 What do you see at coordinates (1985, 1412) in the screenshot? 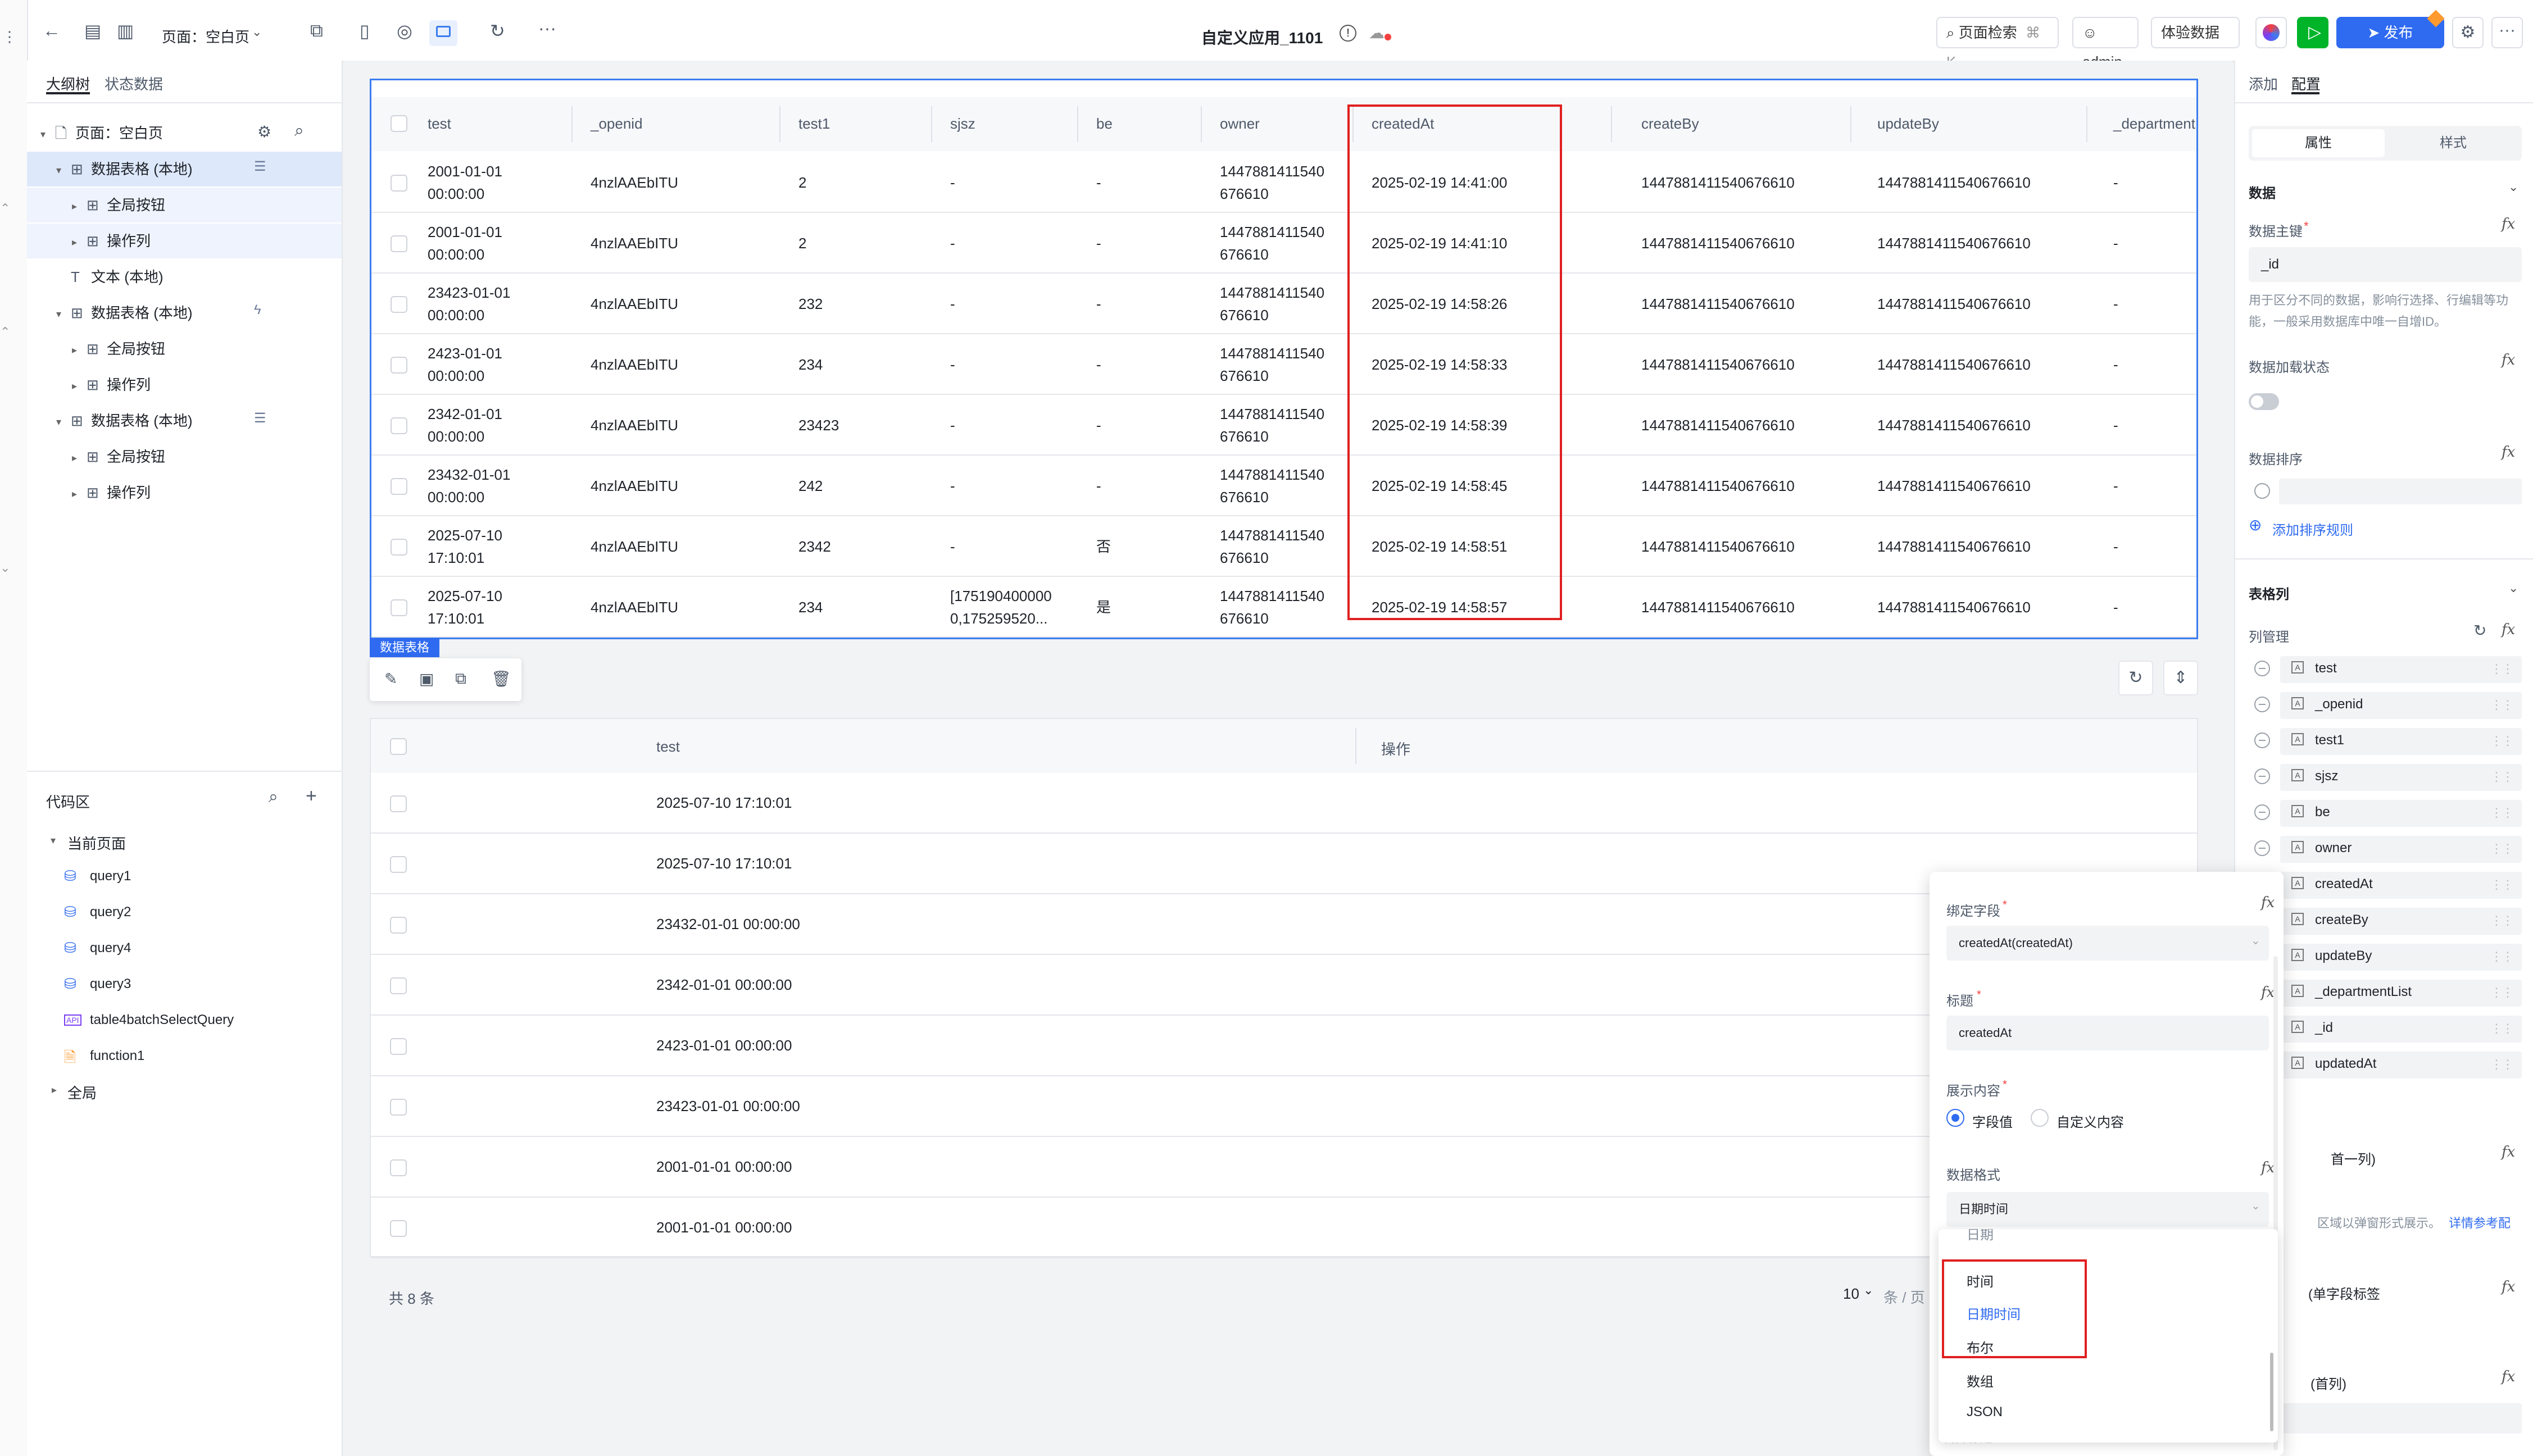
I see `option-json: JSON` at bounding box center [1985, 1412].